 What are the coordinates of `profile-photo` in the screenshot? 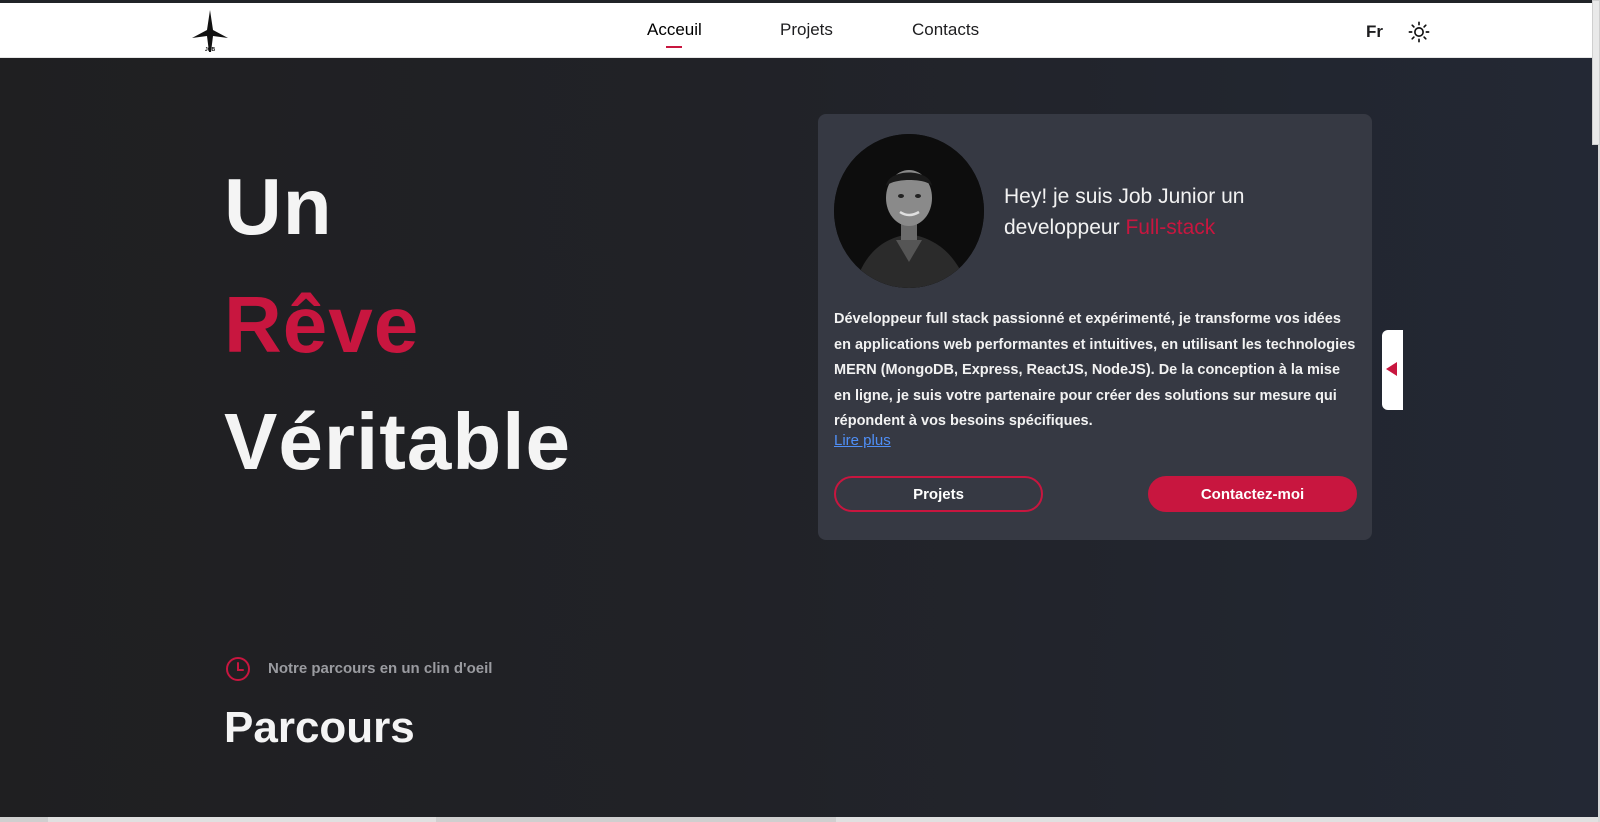 It's located at (909, 211).